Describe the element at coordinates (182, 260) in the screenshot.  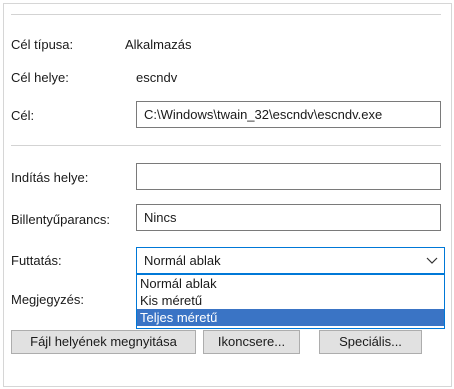
I see `run-select-value: Normál ablak` at that location.